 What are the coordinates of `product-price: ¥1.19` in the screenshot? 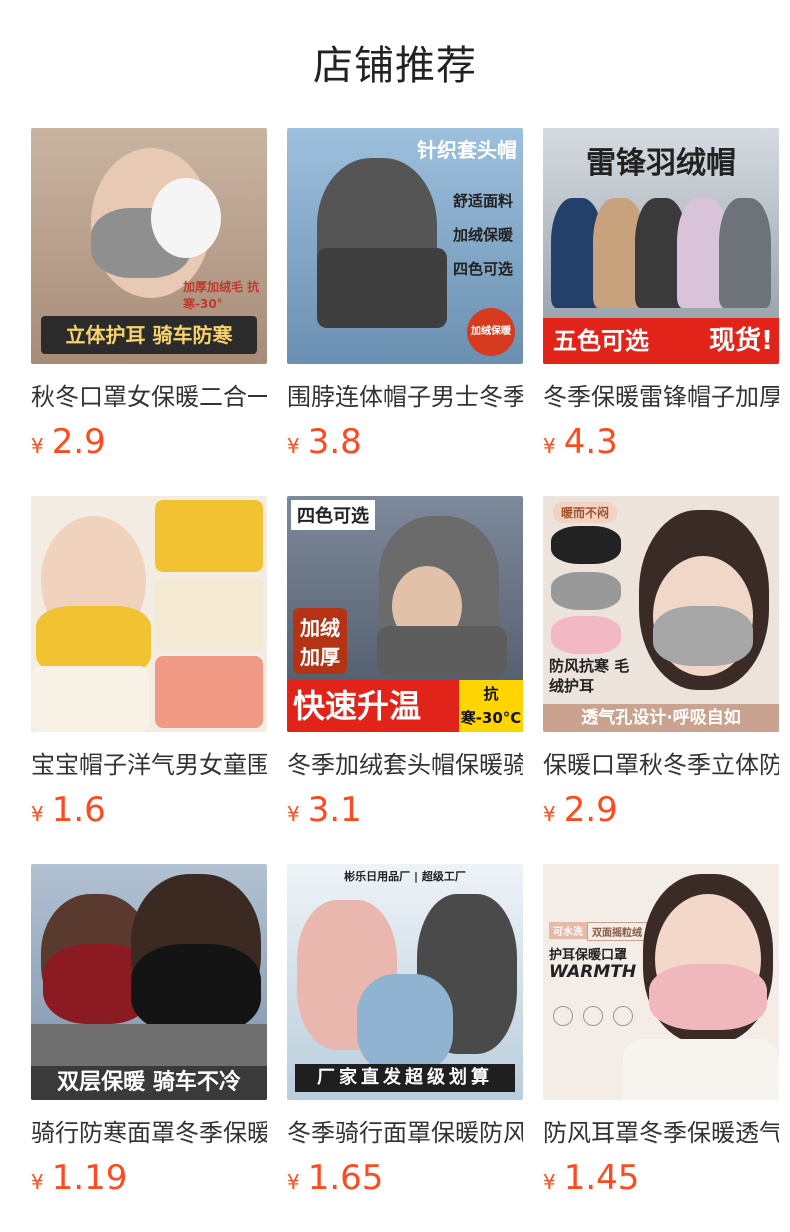 It's located at (149, 1178).